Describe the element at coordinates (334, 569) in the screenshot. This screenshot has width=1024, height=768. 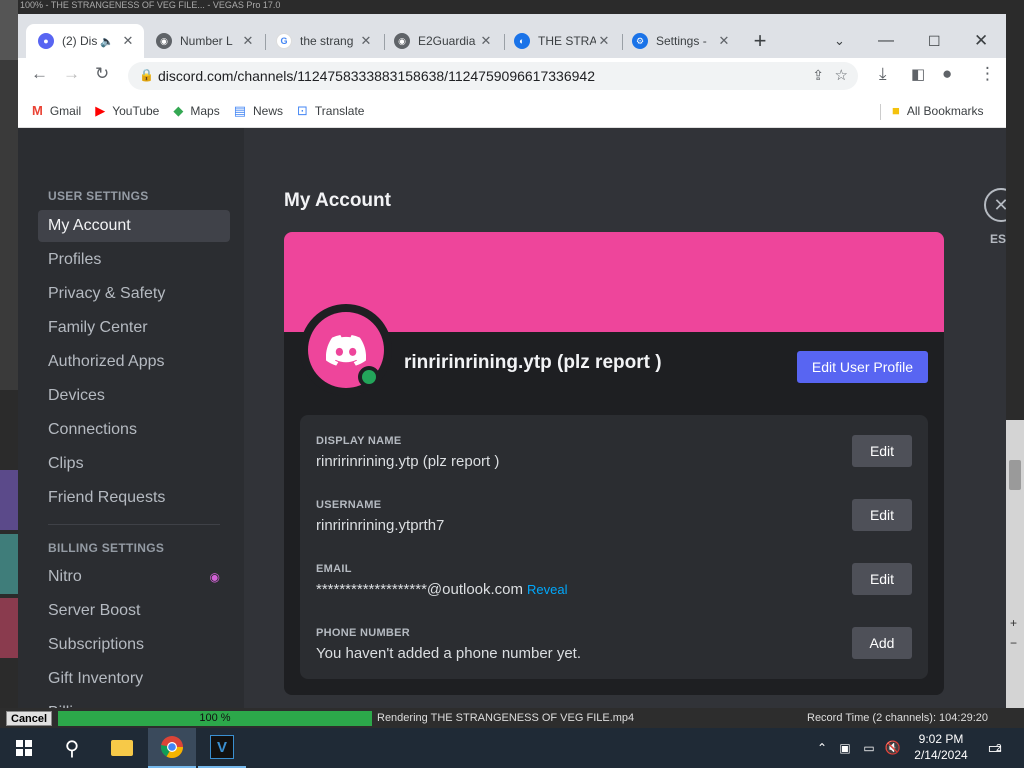
I see `email-label: EMAIL` at that location.